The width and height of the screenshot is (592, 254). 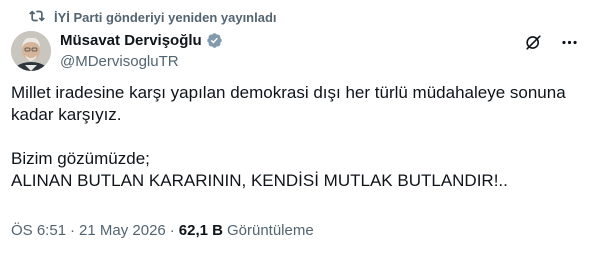 I want to click on repost-text: İYİ Parti gönderiyi yeniden yayınladı, so click(x=165, y=17).